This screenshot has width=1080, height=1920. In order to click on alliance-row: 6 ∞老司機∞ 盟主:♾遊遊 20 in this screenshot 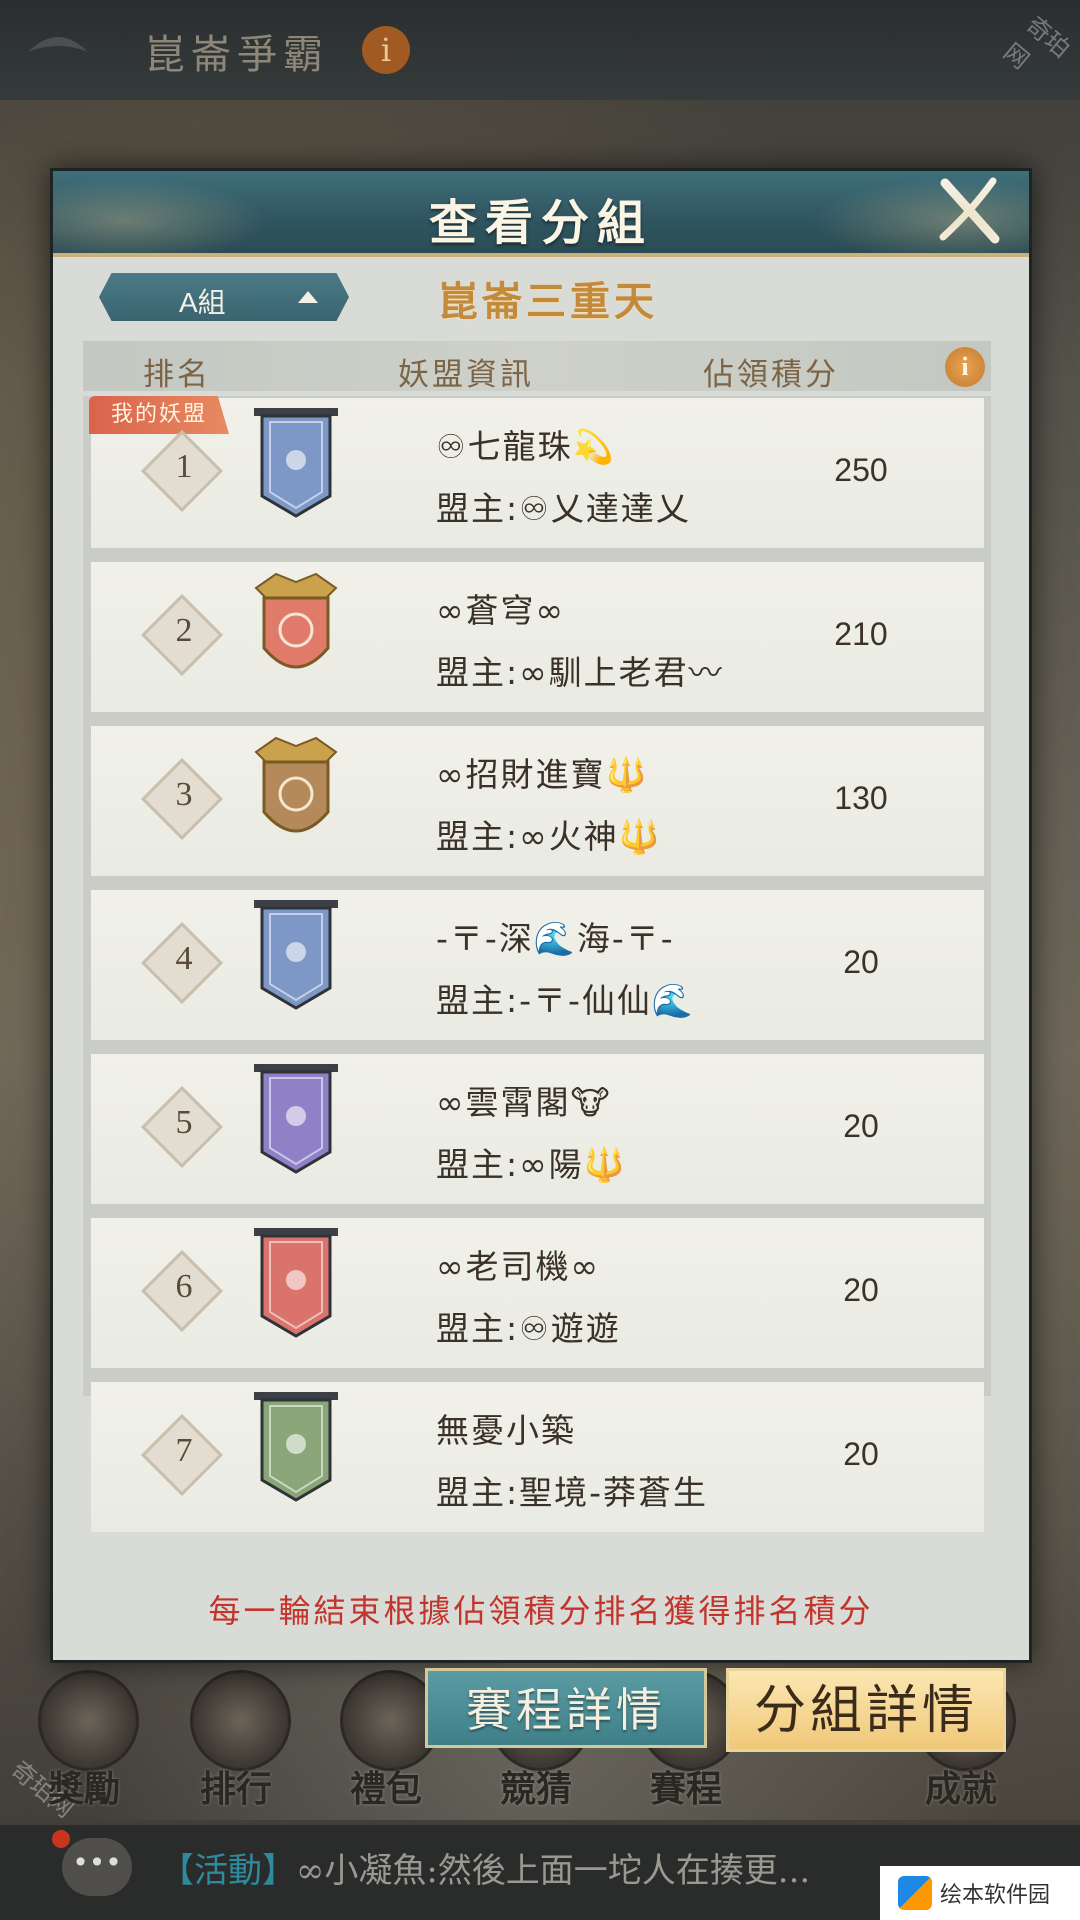, I will do `click(537, 1293)`.